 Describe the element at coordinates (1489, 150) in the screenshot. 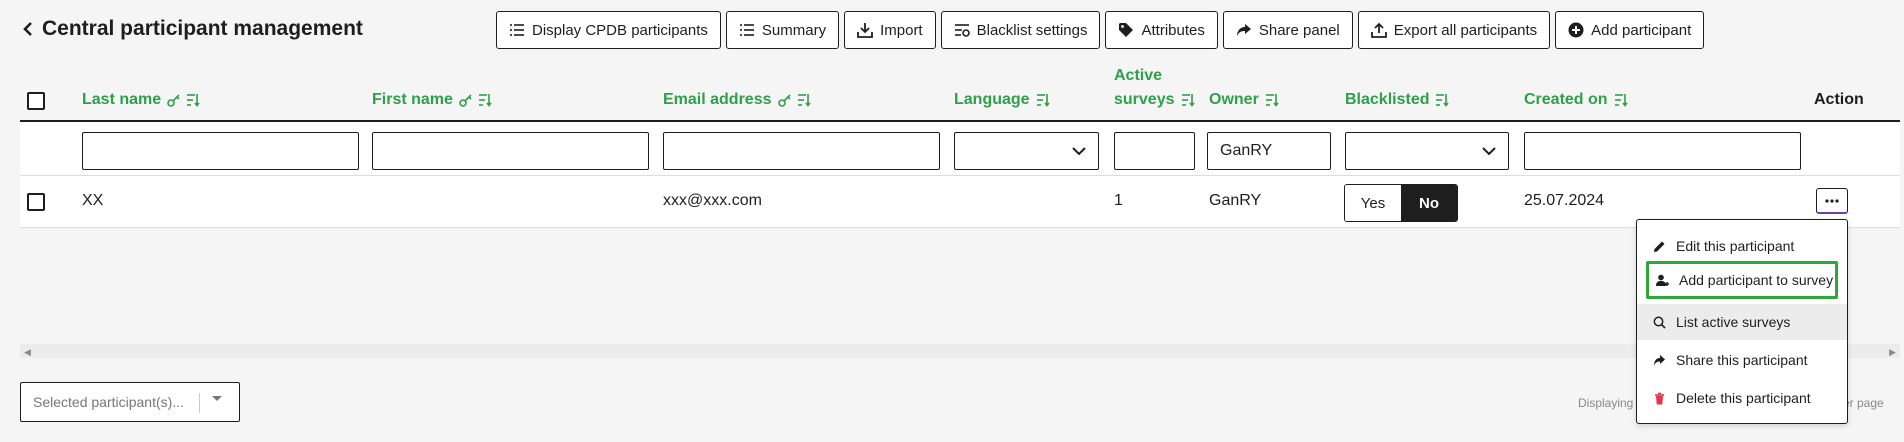

I see `chevron-down-icon` at that location.